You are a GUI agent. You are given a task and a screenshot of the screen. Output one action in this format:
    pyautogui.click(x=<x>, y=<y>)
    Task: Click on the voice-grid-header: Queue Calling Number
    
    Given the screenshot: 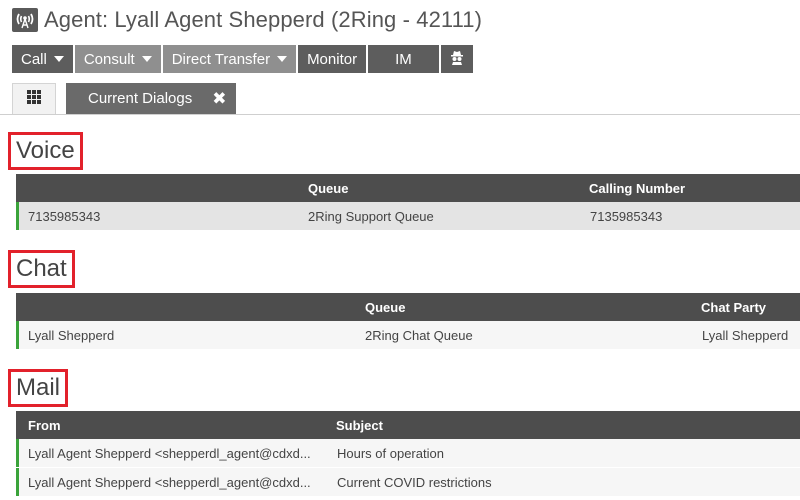 What is the action you would take?
    pyautogui.click(x=408, y=188)
    